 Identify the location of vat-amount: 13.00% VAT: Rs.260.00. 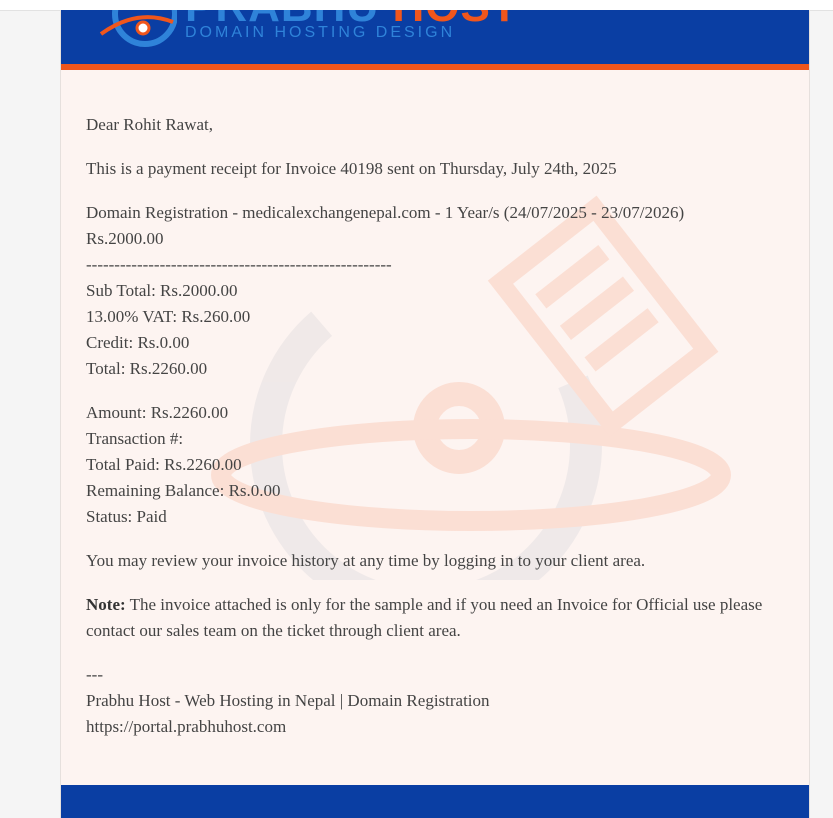
(168, 316).